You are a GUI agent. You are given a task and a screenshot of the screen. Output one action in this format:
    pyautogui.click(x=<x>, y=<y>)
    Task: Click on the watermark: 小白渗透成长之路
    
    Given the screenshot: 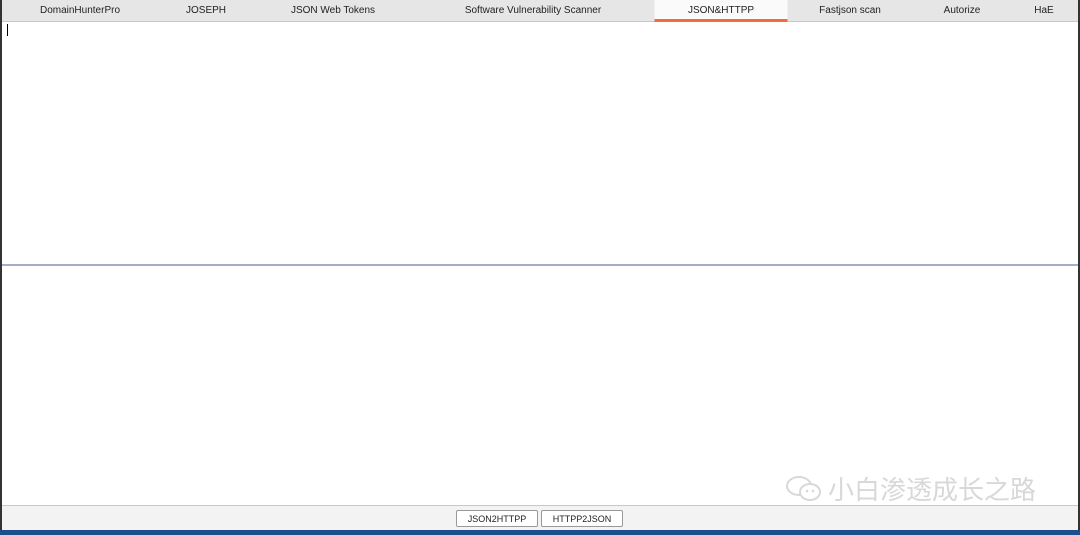 What is the action you would take?
    pyautogui.click(x=910, y=488)
    